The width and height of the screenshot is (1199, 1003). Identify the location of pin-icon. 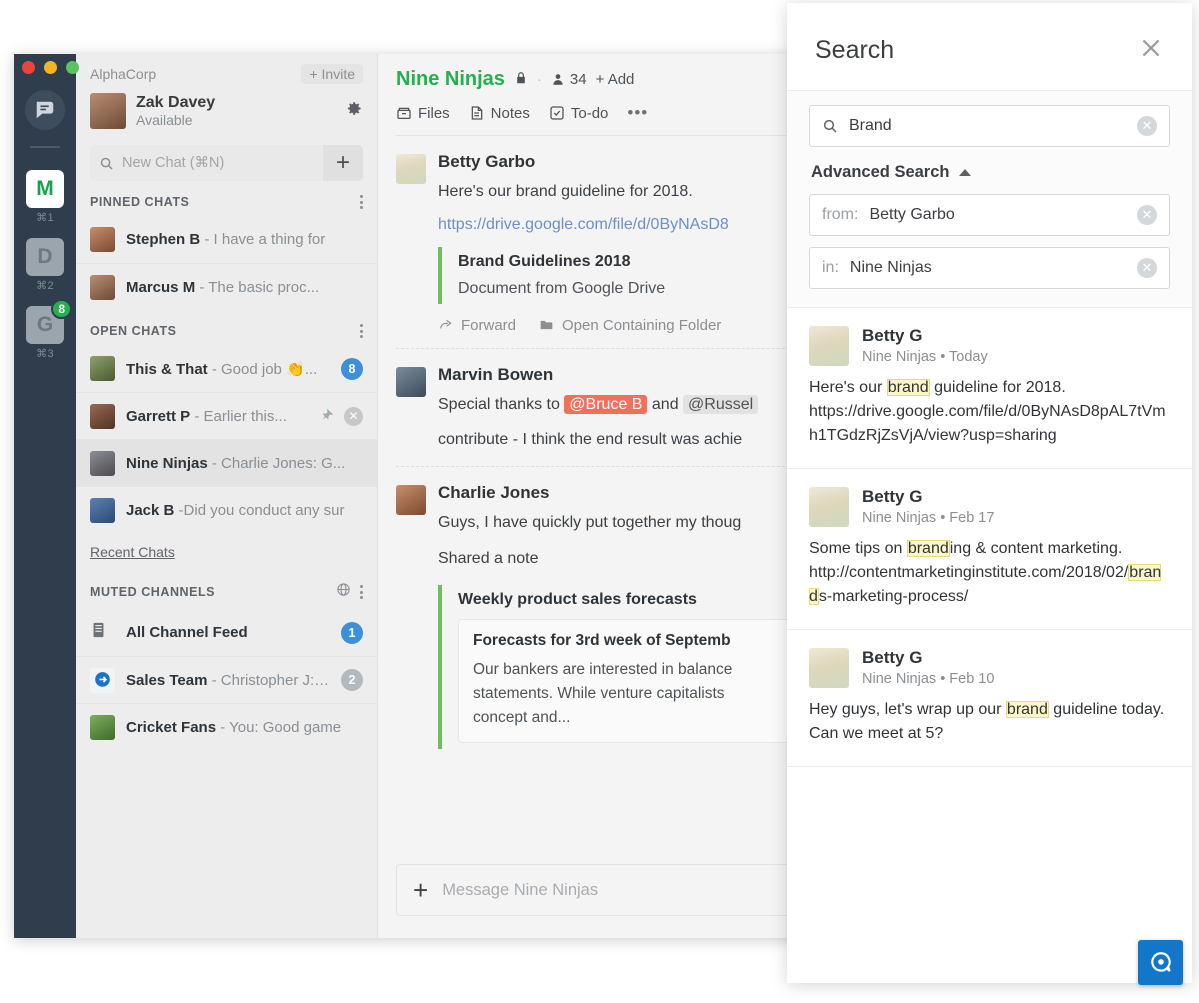
(326, 416).